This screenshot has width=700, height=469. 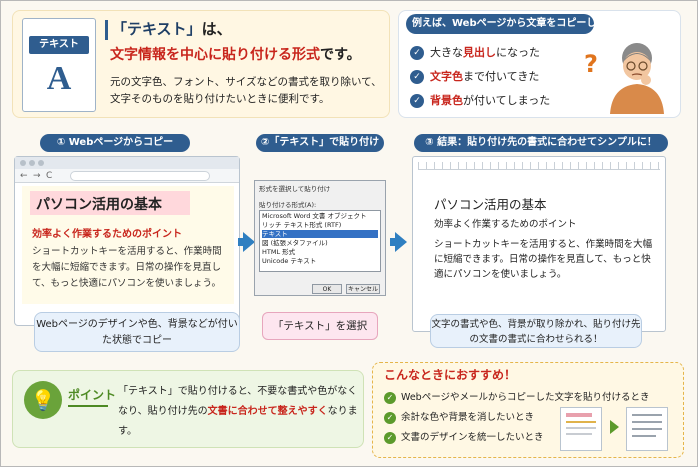 I want to click on point-text-highlight: 文書に合わせて整えやすく, so click(x=267, y=411).